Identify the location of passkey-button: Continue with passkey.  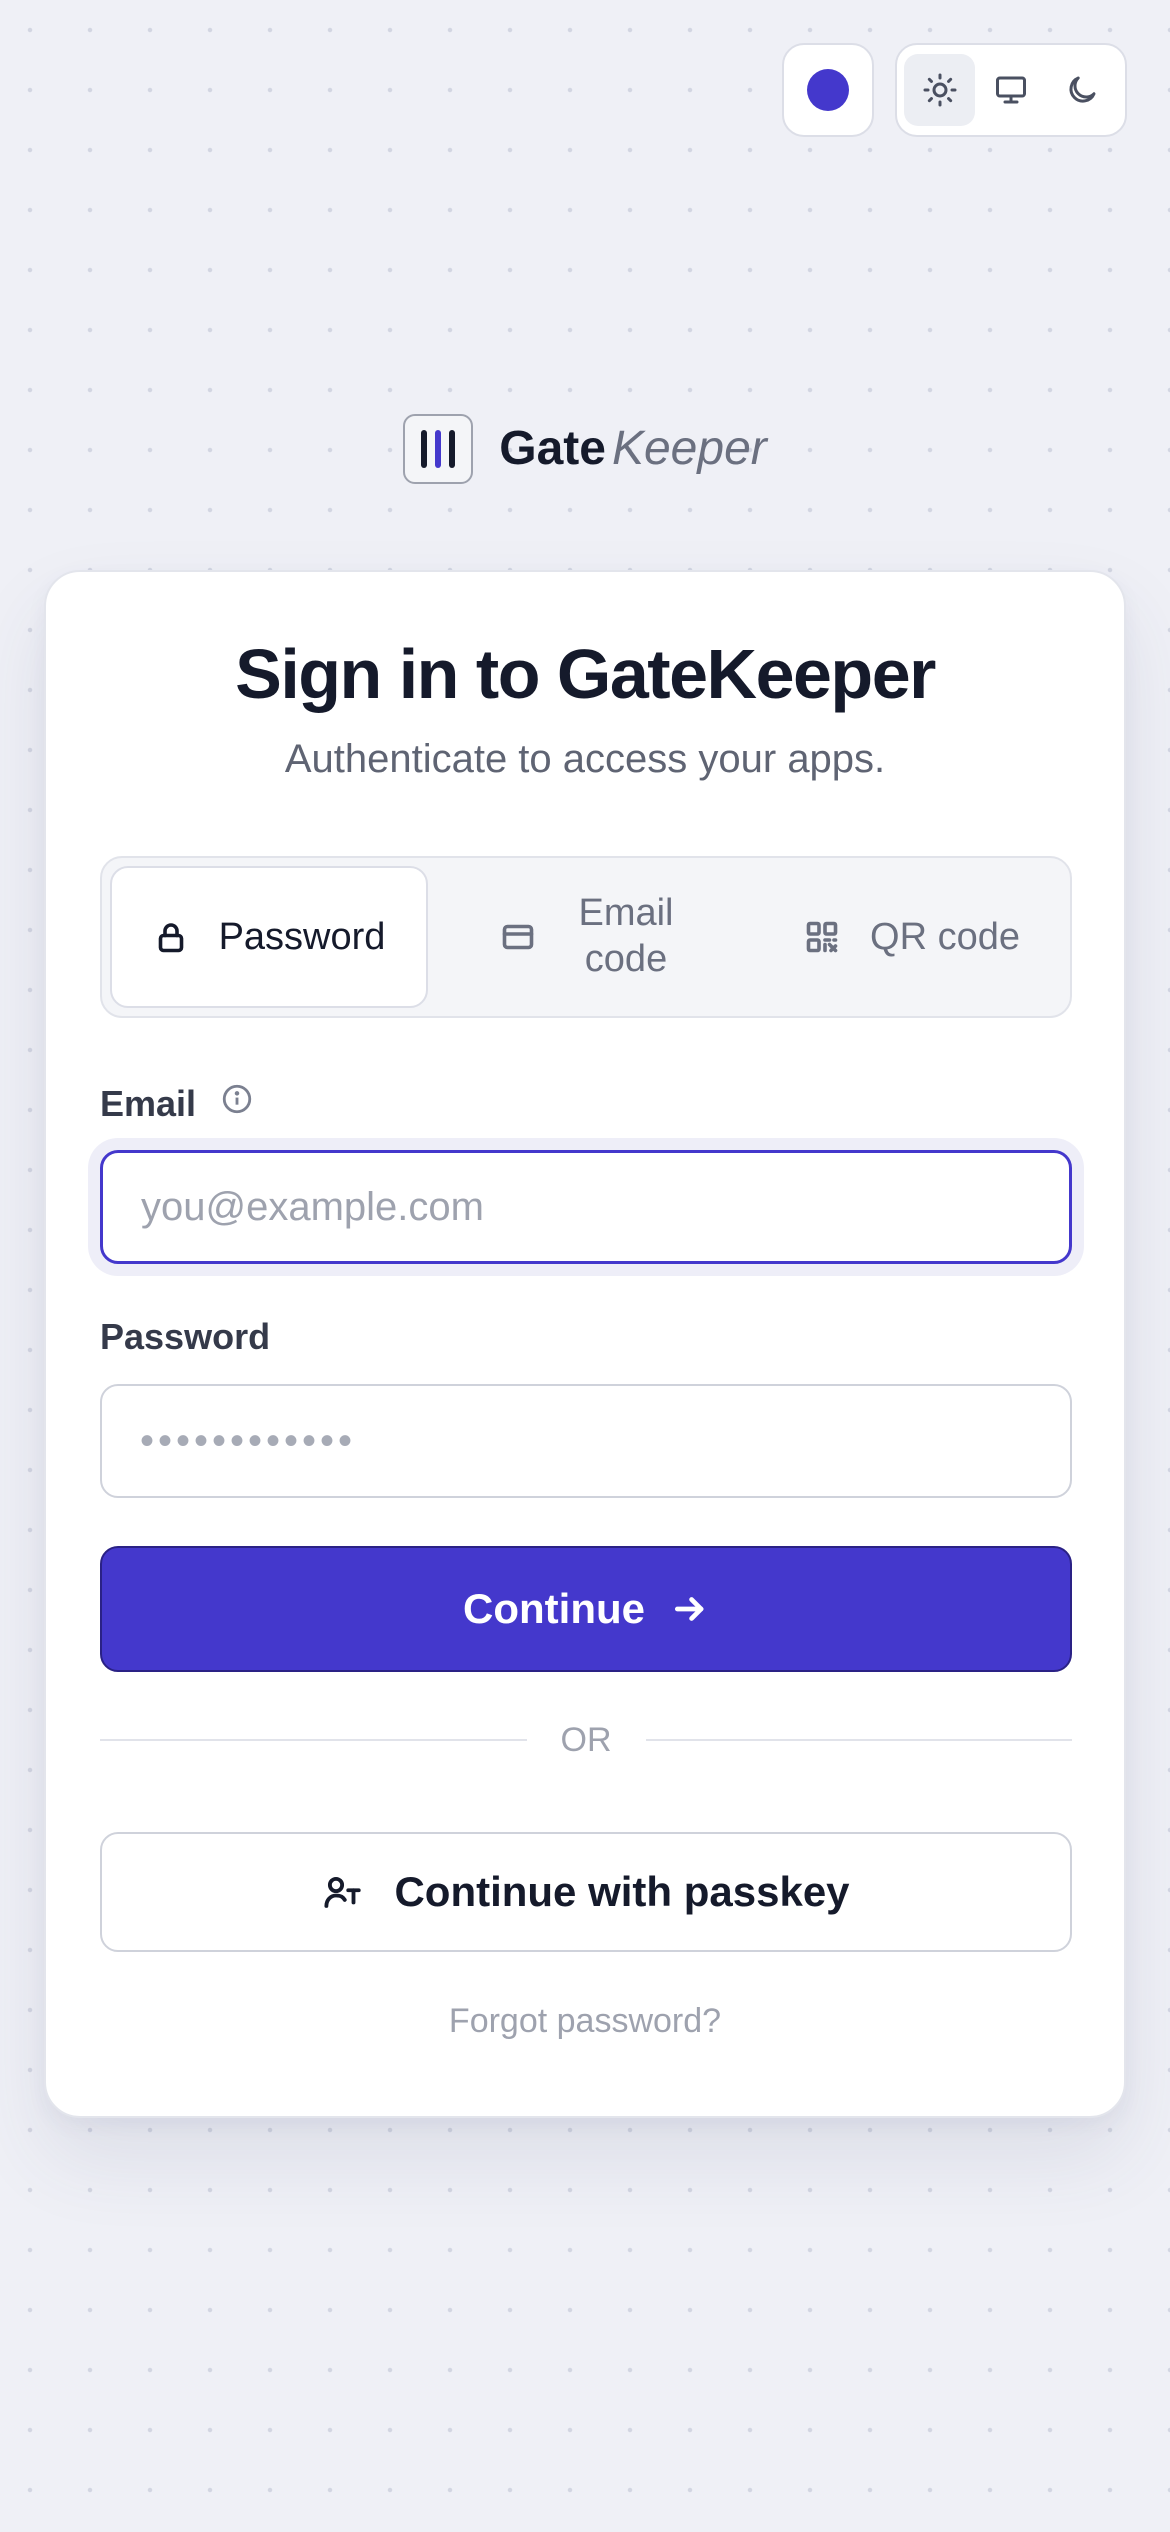
(586, 1892).